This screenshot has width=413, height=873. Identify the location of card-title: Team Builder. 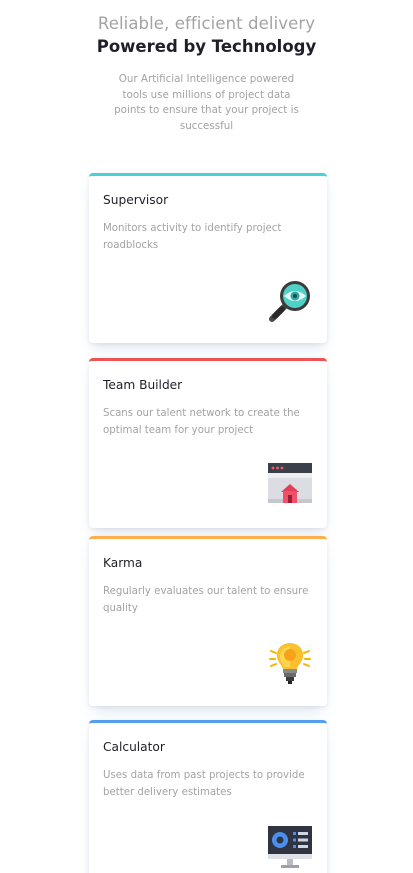
(143, 385).